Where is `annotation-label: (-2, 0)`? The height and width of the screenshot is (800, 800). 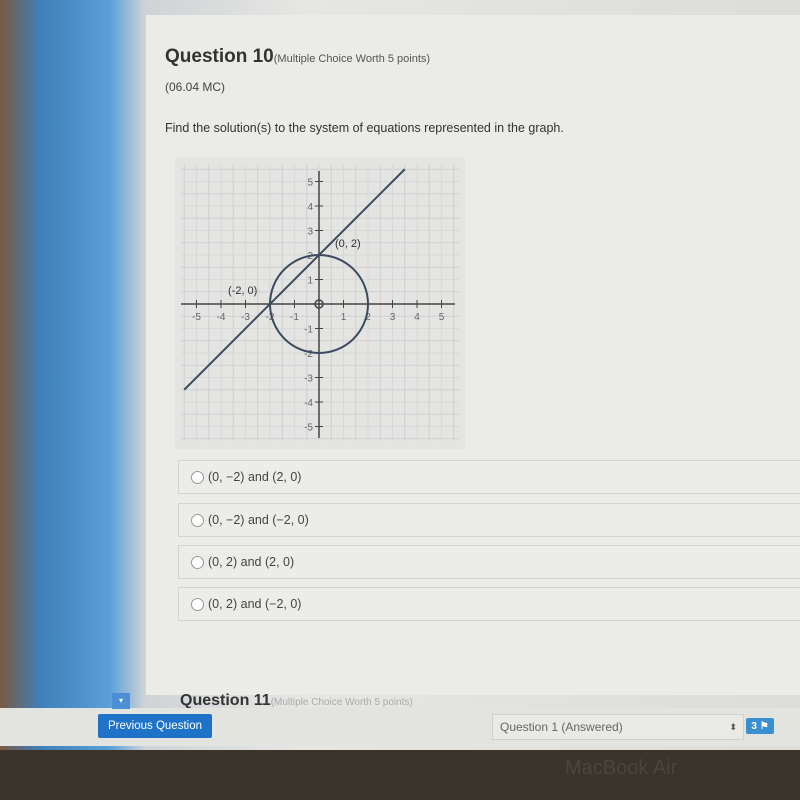
annotation-label: (-2, 0) is located at coordinates (242, 291).